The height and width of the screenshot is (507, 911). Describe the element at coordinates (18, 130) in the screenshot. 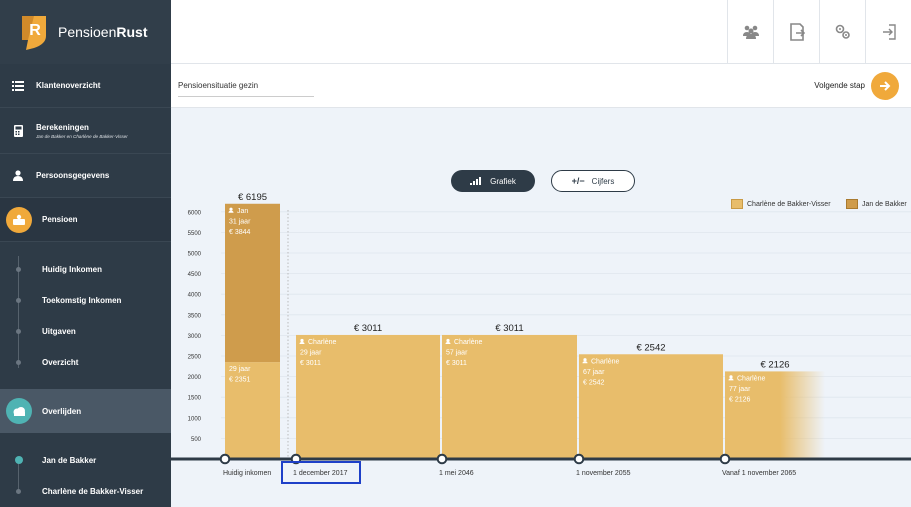

I see `calculator-icon` at that location.